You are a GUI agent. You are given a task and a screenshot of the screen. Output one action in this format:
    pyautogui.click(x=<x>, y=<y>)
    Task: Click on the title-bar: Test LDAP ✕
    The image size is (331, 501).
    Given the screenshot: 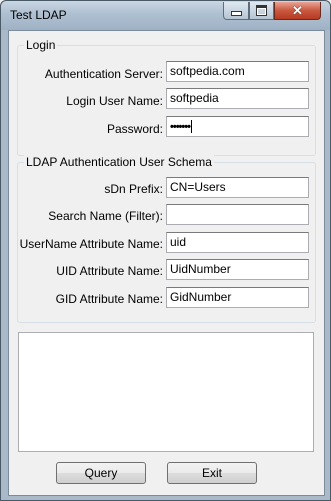 What is the action you would take?
    pyautogui.click(x=165, y=15)
    